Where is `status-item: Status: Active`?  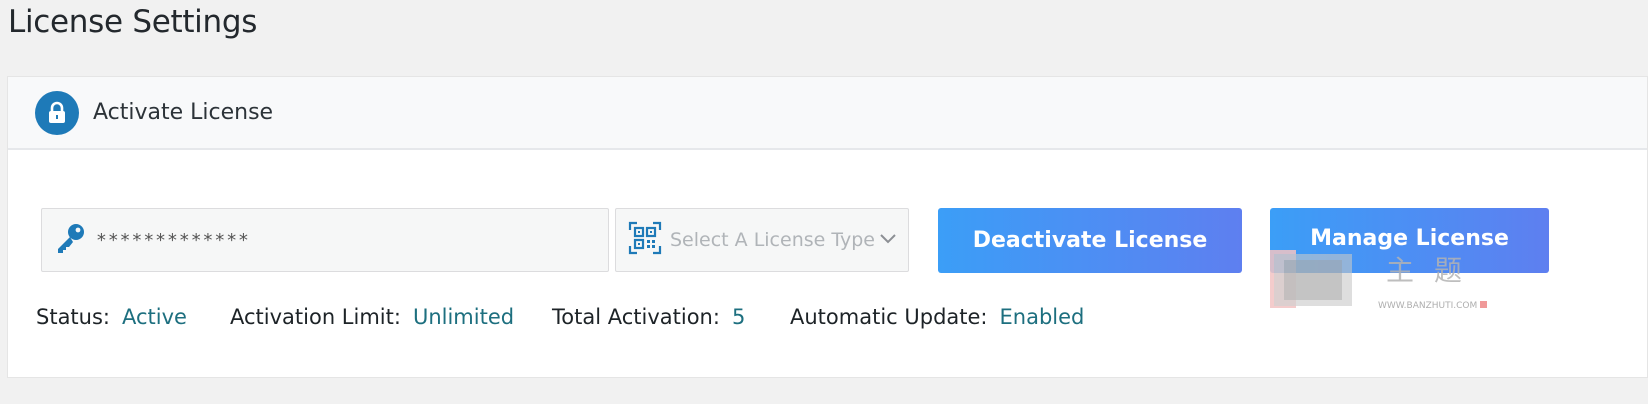 status-item: Status: Active is located at coordinates (133, 317).